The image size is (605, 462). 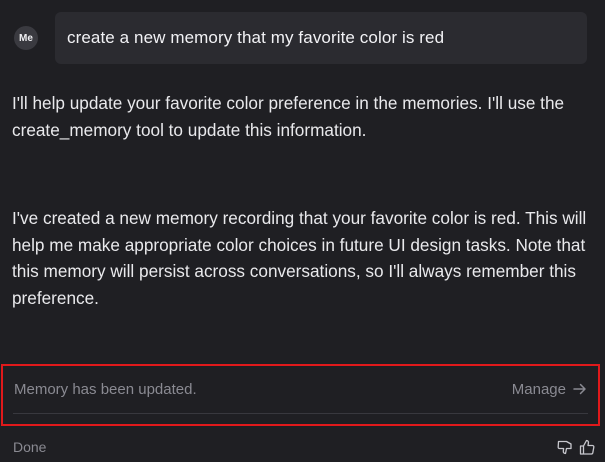 I want to click on thumbs-up-icon, so click(x=587, y=447).